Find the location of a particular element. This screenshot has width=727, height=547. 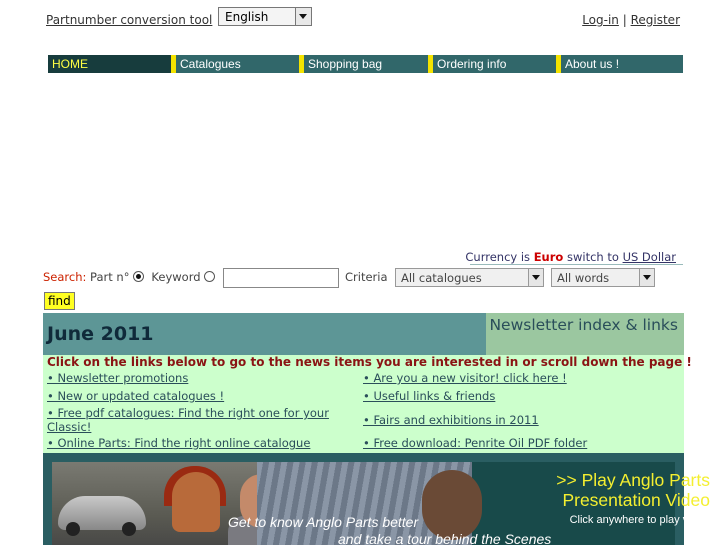

link-newsletter-promotions: • Newsletter promotions is located at coordinates (117, 378).